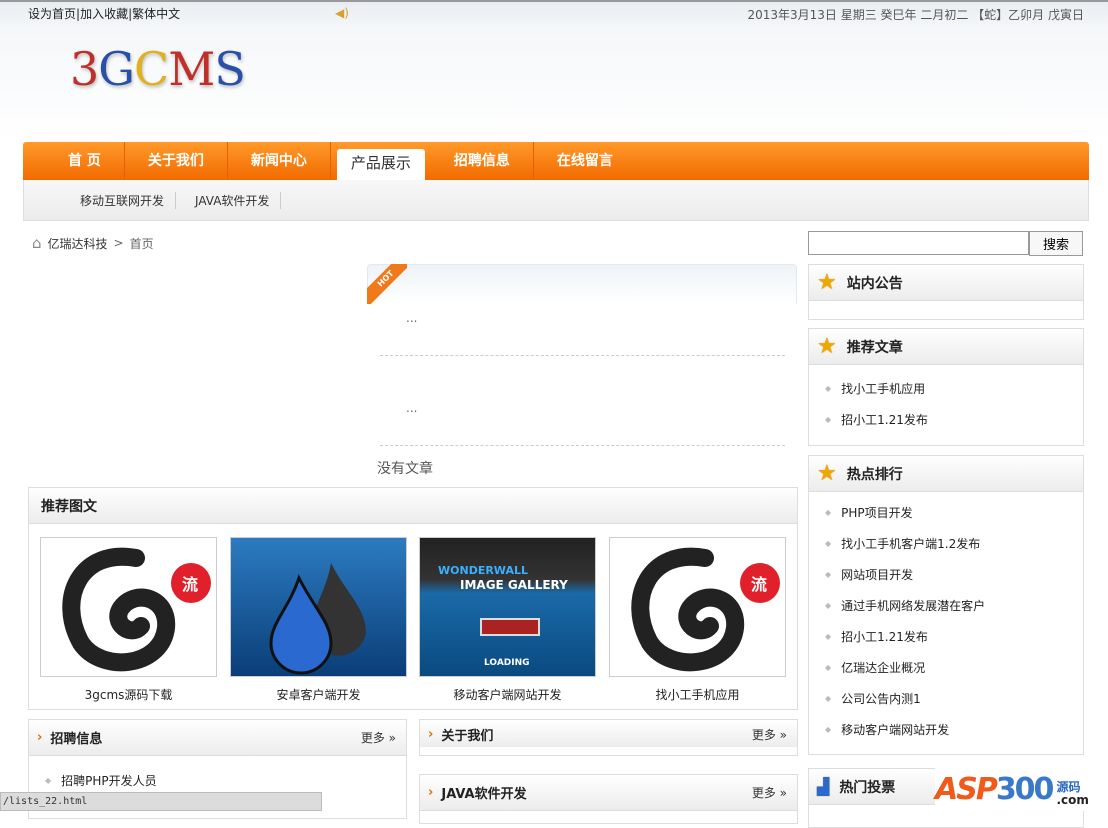 The width and height of the screenshot is (1108, 828). I want to click on date-text: 2013年3月13日 星期三 癸巳年 二月初二 【蛇】乙卯月 戊寅日, so click(915, 15).